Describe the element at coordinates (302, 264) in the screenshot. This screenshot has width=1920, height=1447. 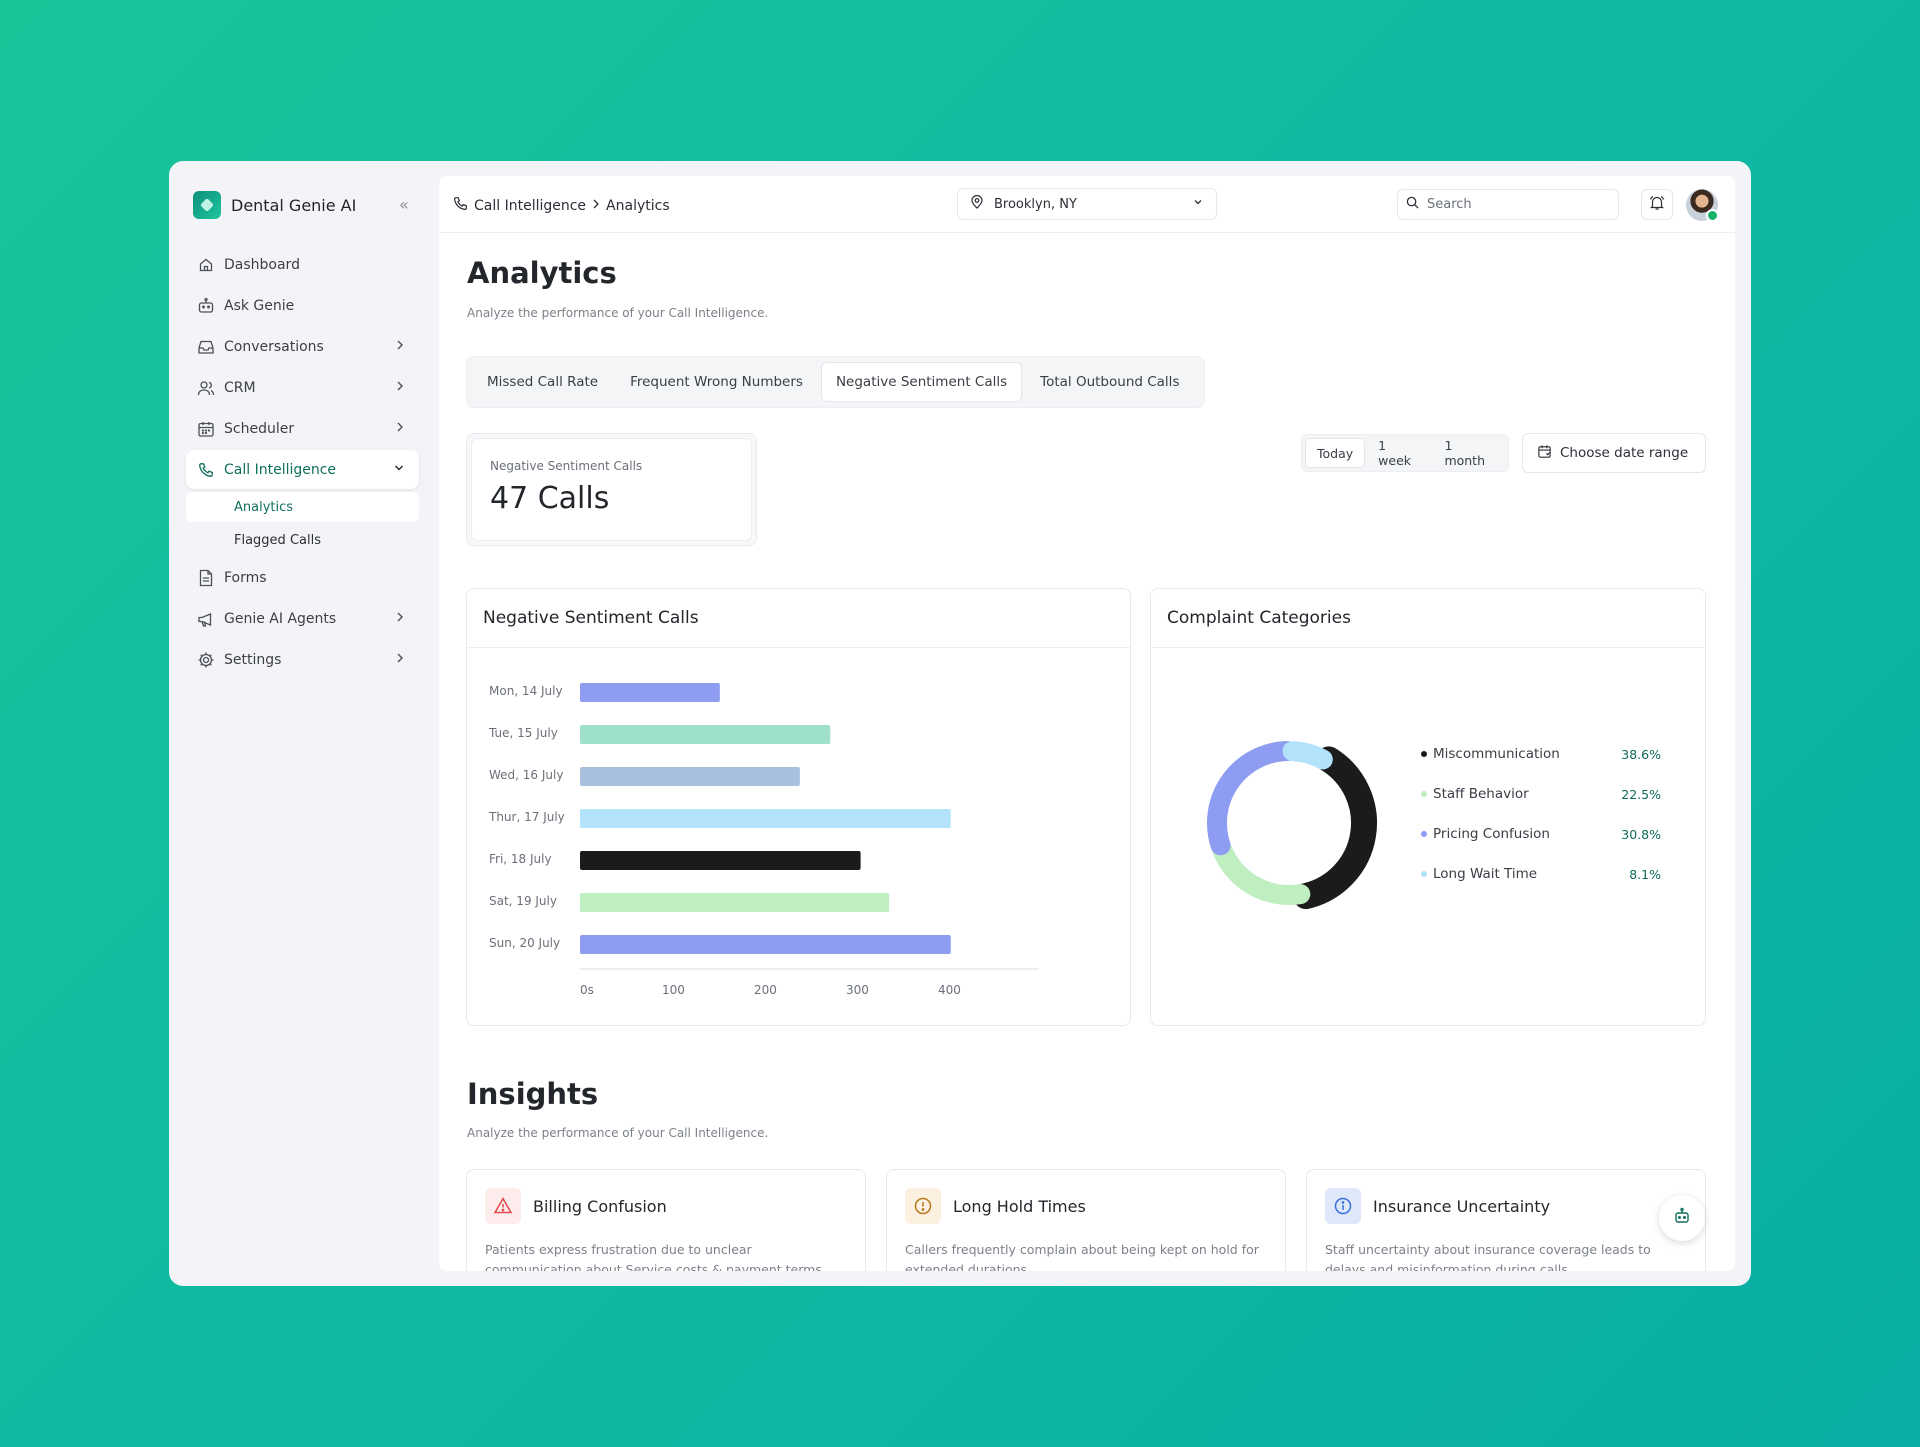
I see `sidebar-item-dashboard: Dashboard` at that location.